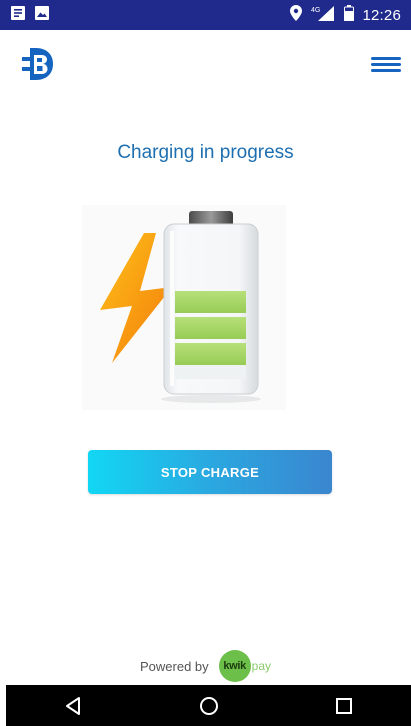 Image resolution: width=411 pixels, height=726 pixels. What do you see at coordinates (205, 68) in the screenshot?
I see `app-bar` at bounding box center [205, 68].